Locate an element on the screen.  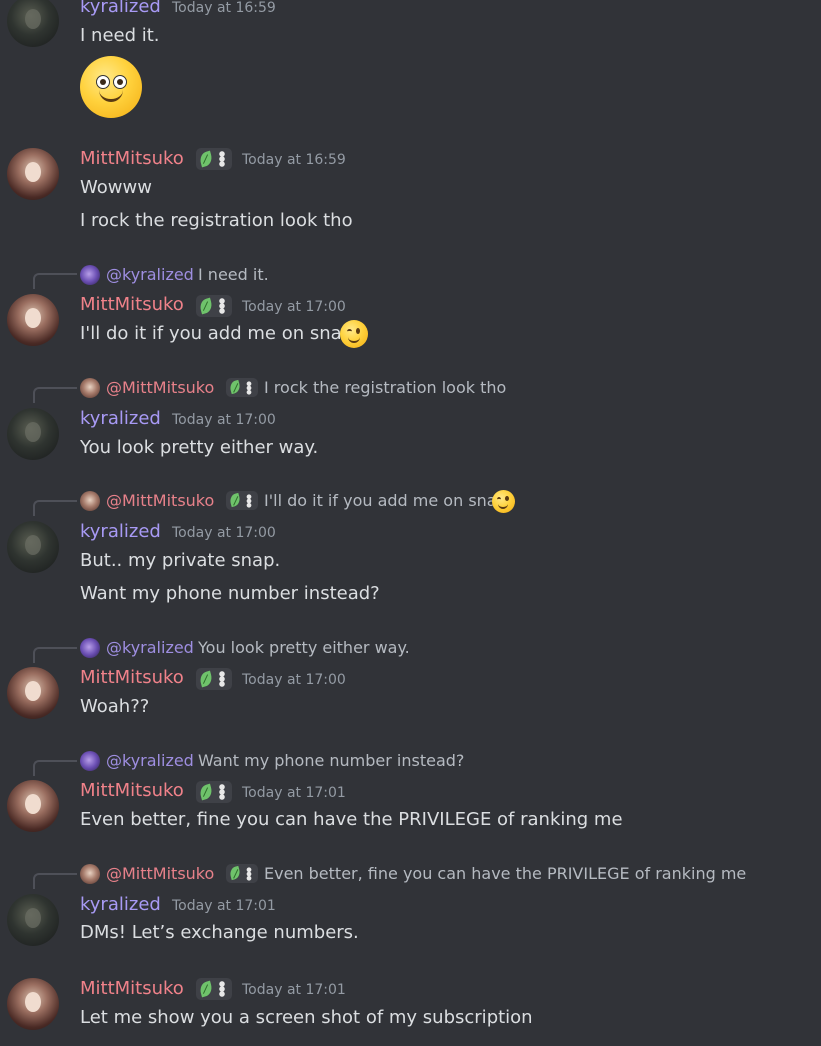
message-text: Want my phone number instead? is located at coordinates (230, 593).